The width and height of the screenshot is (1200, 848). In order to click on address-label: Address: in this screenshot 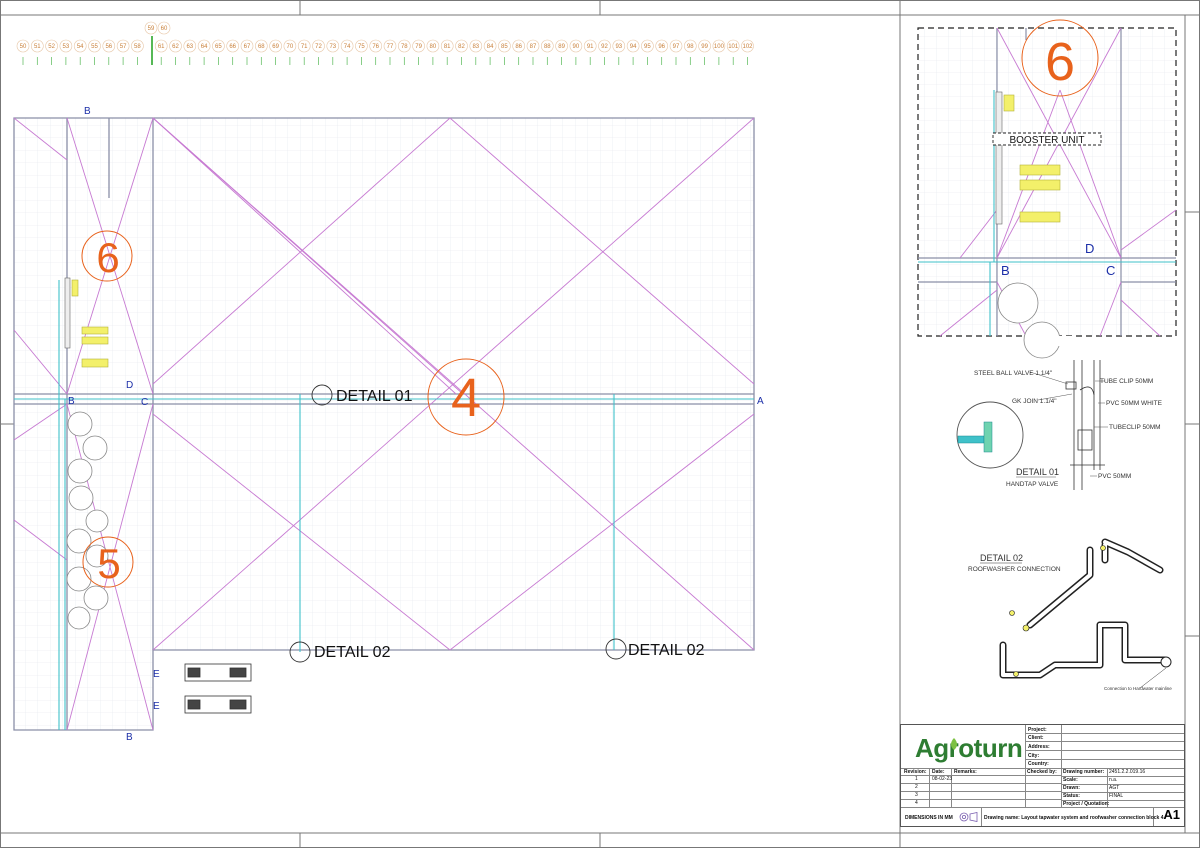, I will do `click(1039, 747)`.